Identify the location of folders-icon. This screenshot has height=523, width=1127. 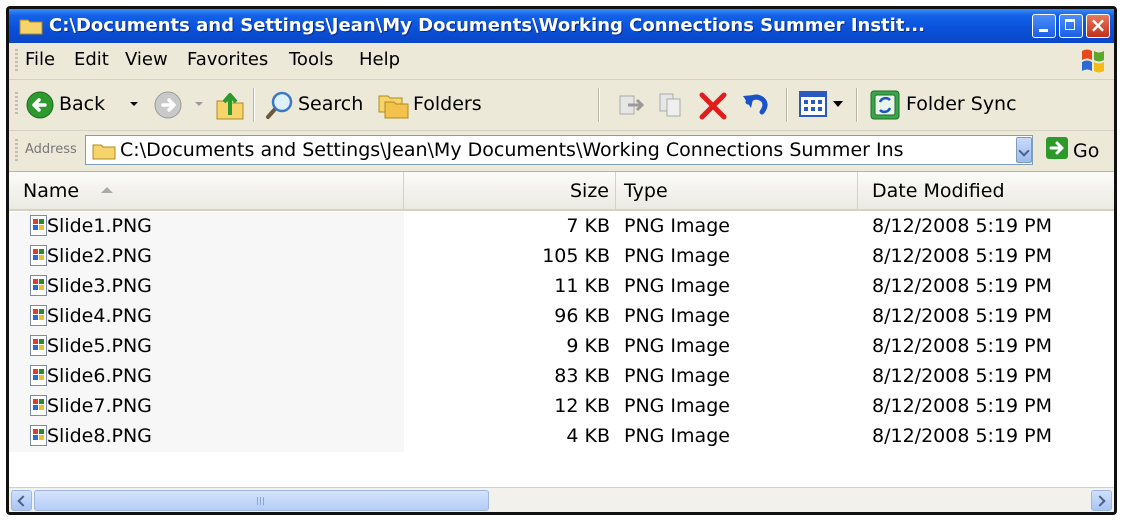
(393, 105).